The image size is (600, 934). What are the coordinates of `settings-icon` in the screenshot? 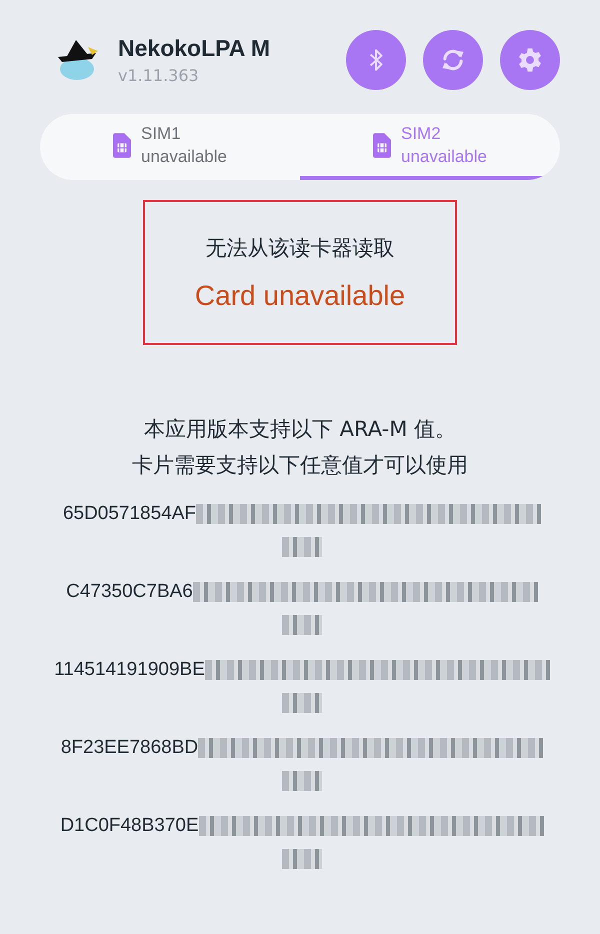 It's located at (530, 60).